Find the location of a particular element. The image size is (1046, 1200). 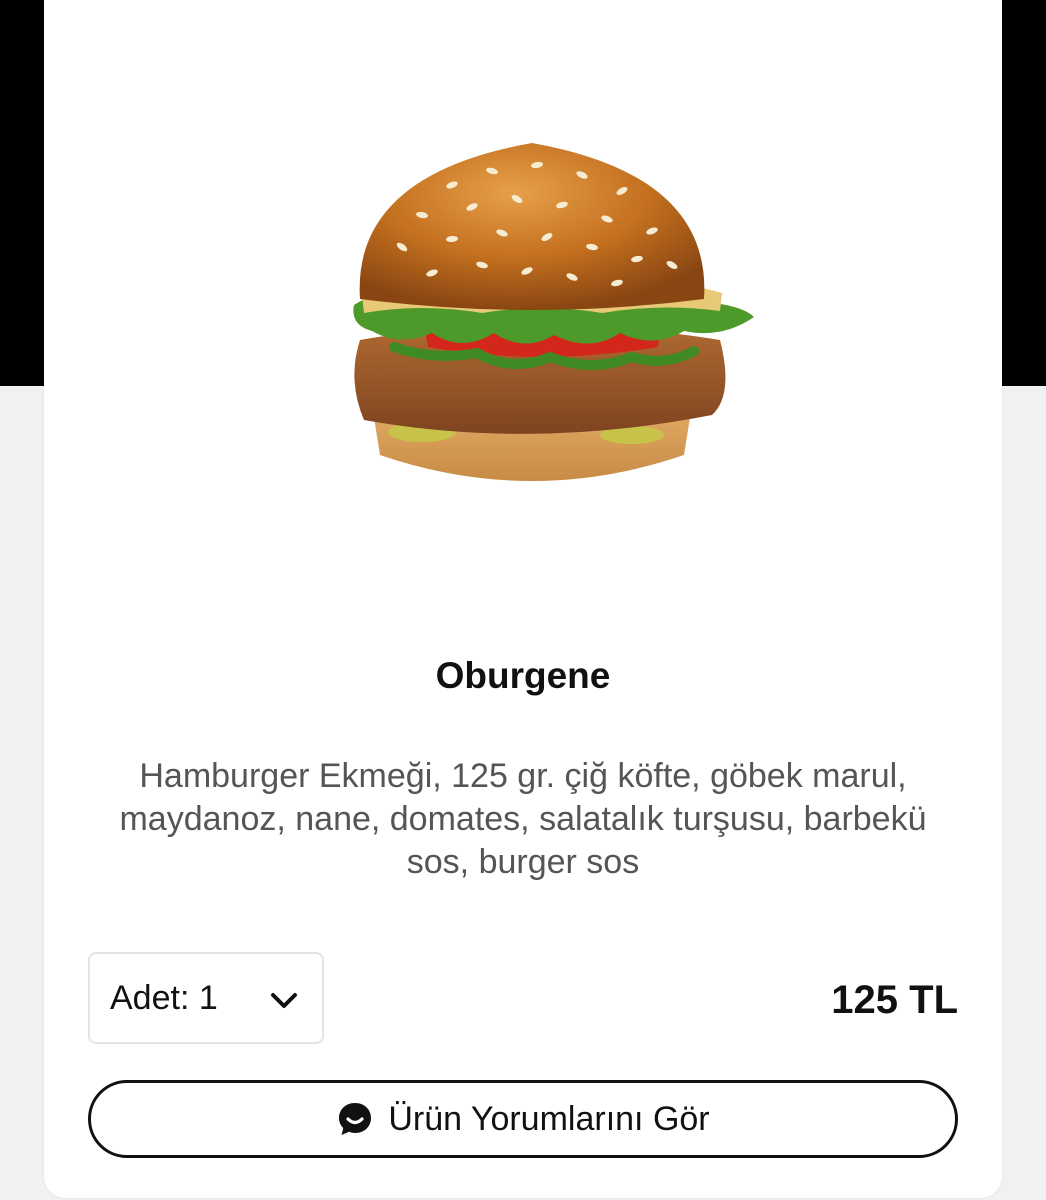

view-reviews-button: Ürün Yorumlarını Gör is located at coordinates (523, 1119).